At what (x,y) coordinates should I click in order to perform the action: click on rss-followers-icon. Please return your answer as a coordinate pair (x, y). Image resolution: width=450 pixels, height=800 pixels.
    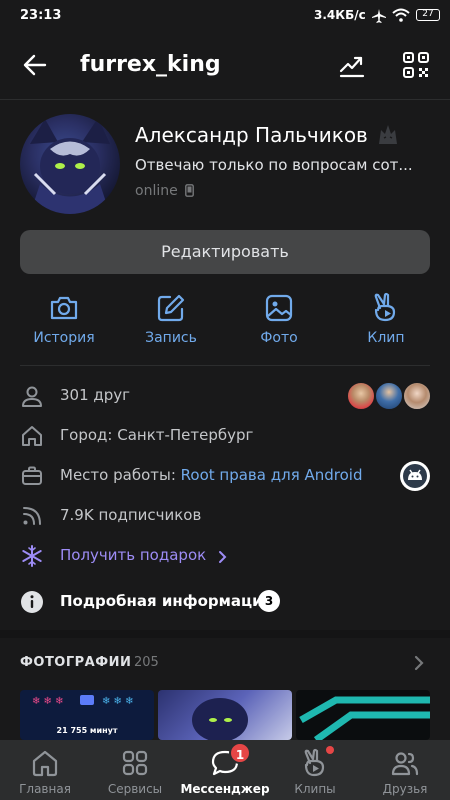
    Looking at the image, I should click on (32, 516).